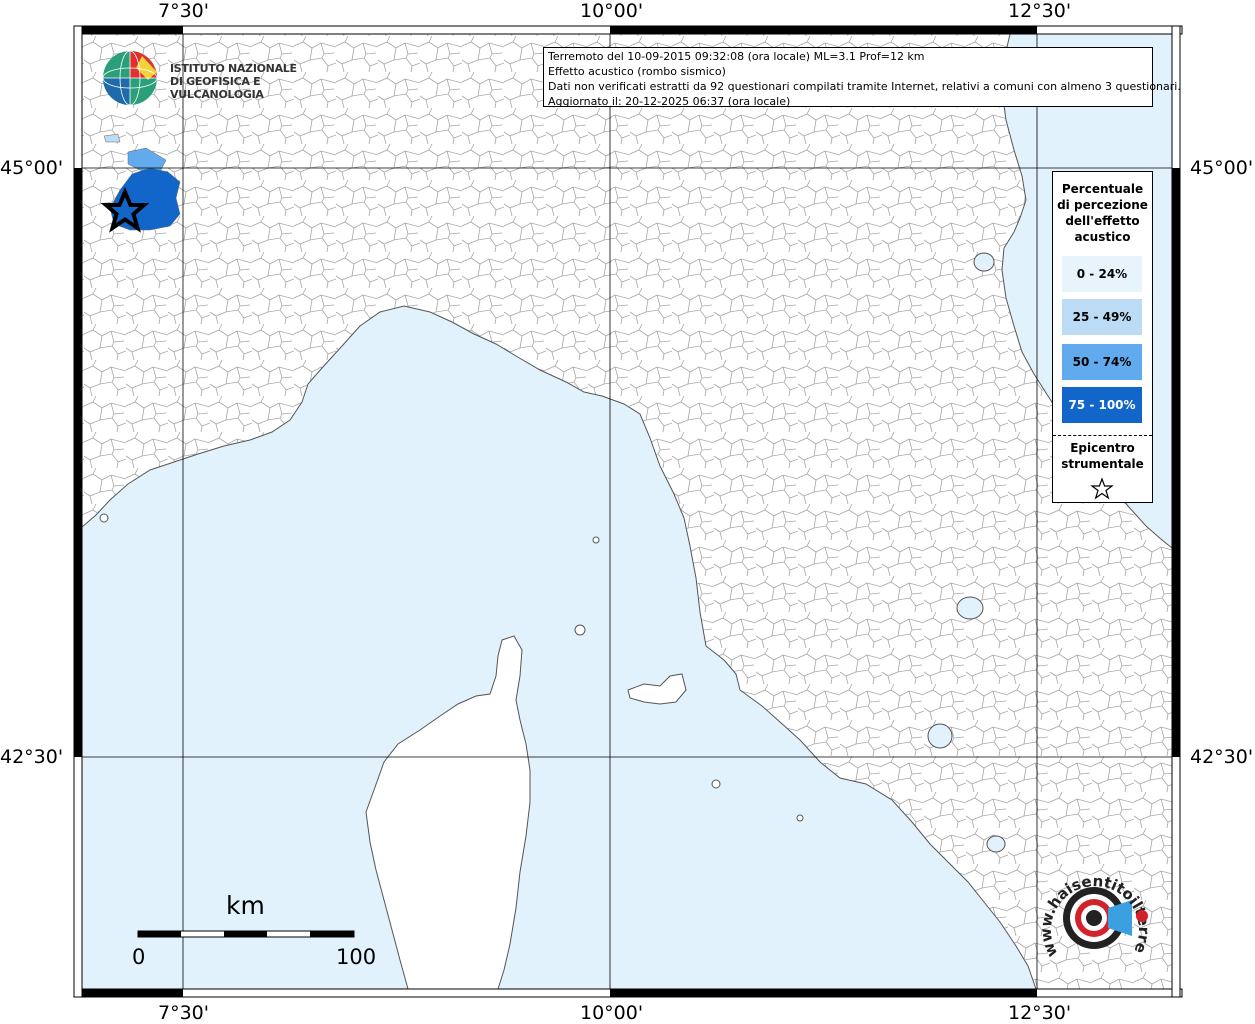 Image resolution: width=1255 pixels, height=1024 pixels. What do you see at coordinates (1222, 757) in the screenshot?
I see `lat-label-42-30-right: 42°30'` at bounding box center [1222, 757].